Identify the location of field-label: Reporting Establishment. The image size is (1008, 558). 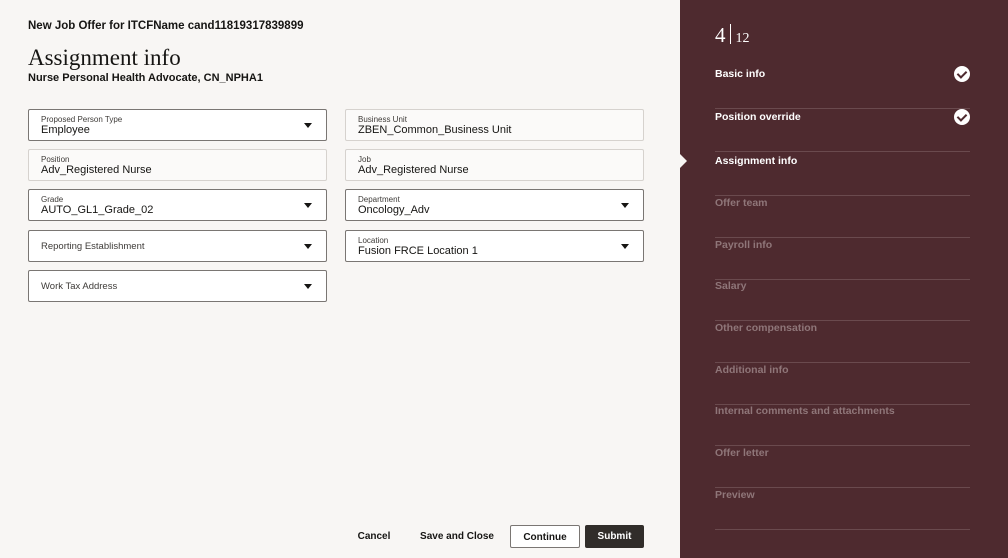
(93, 246).